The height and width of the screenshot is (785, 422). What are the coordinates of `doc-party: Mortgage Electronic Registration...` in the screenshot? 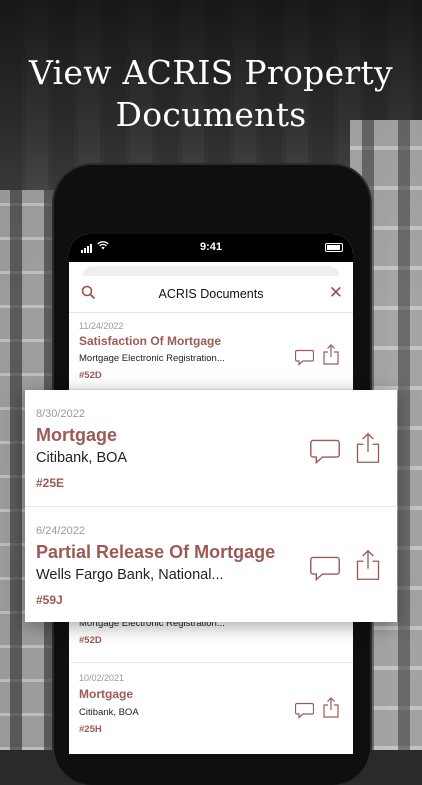 It's located at (152, 358).